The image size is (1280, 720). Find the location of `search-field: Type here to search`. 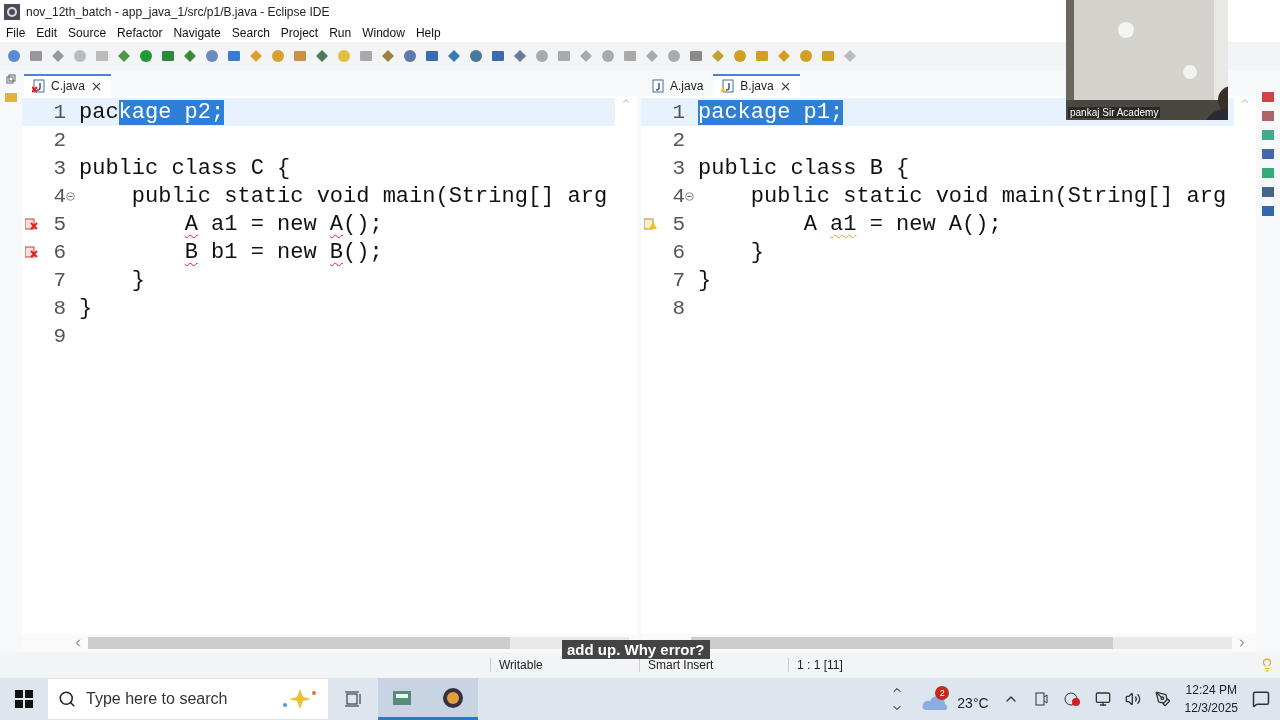

search-field: Type here to search is located at coordinates (188, 699).